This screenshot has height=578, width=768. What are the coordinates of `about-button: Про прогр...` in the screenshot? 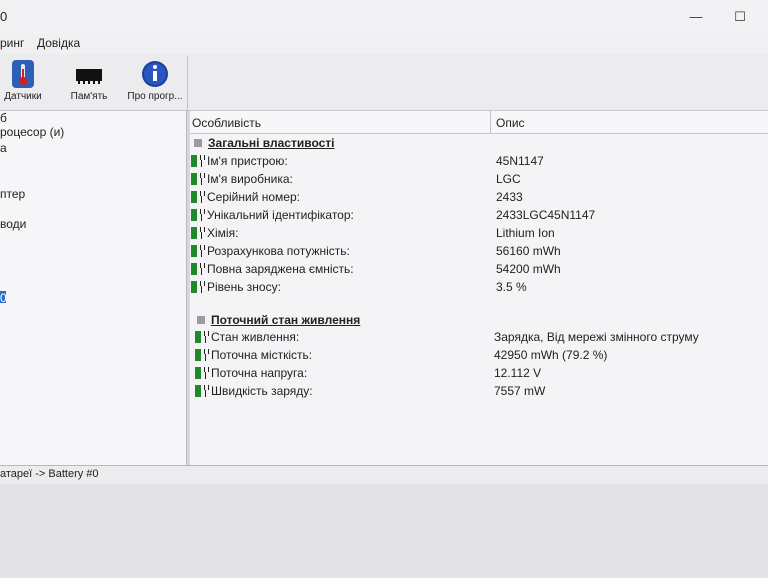 It's located at (155, 83).